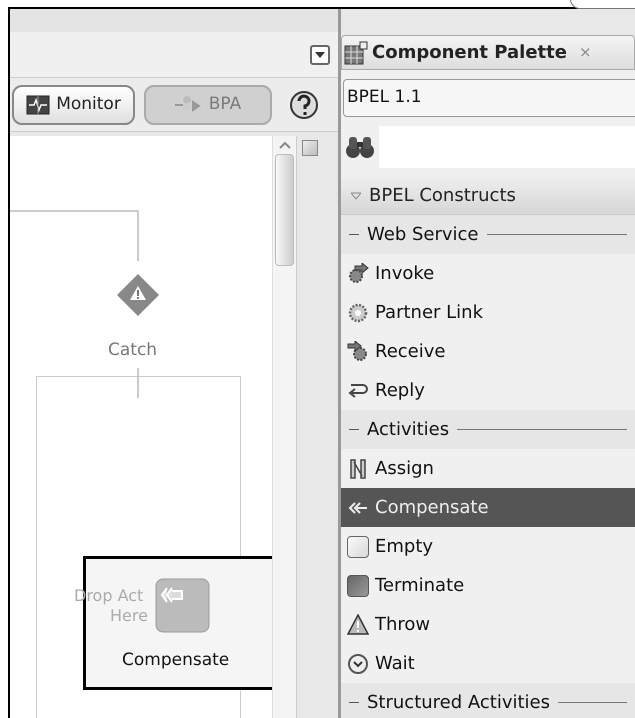  I want to click on warning-icon, so click(358, 625).